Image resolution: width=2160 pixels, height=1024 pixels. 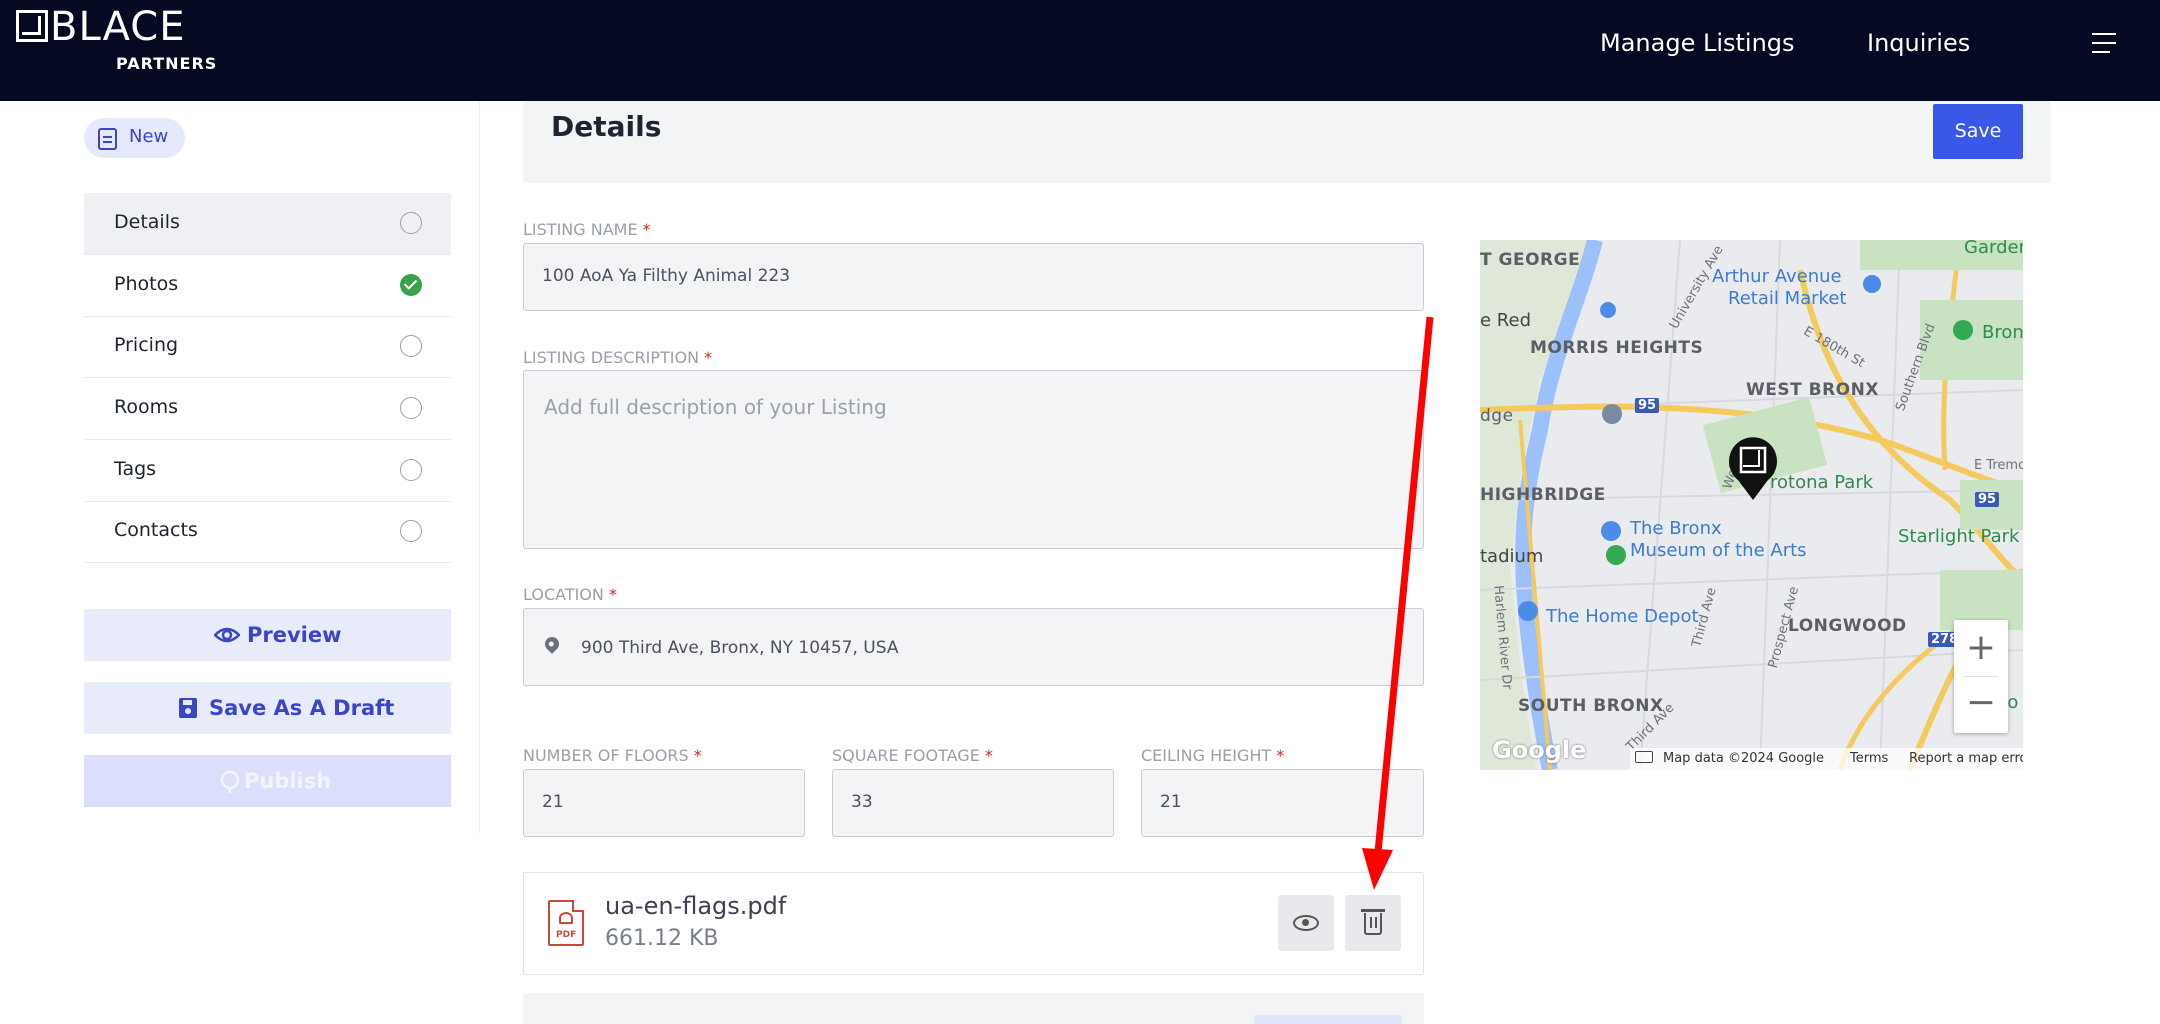 I want to click on zoom-out-button: −, so click(x=1981, y=705).